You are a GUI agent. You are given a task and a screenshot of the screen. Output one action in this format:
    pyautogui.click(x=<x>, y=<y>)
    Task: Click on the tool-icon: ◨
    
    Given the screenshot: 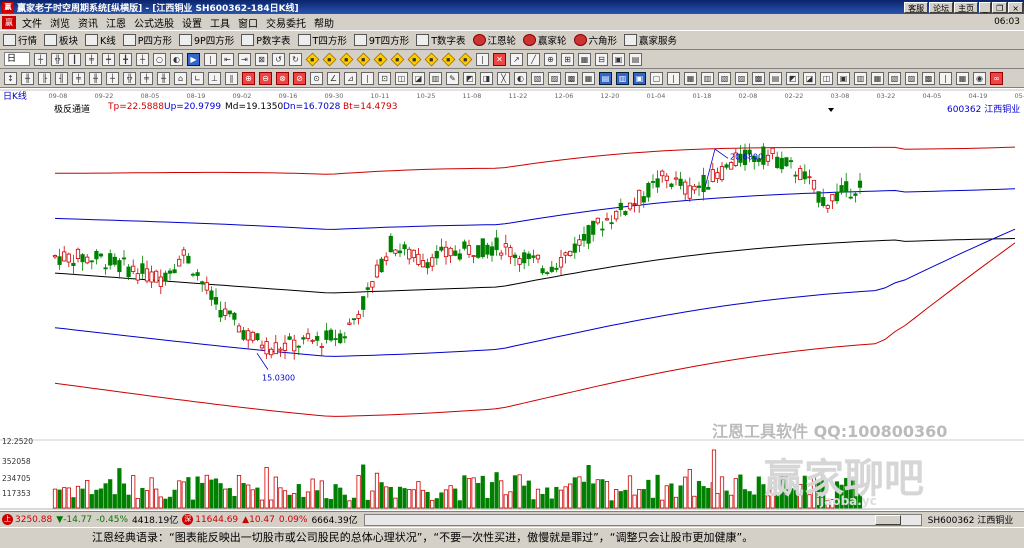 What is the action you would take?
    pyautogui.click(x=486, y=78)
    